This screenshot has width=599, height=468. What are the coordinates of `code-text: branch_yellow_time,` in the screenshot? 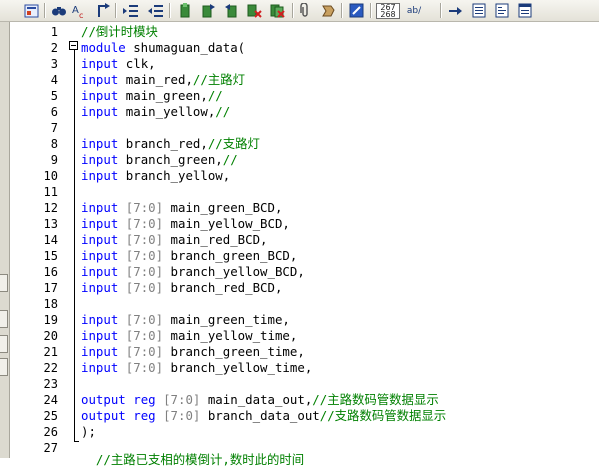 It's located at (238, 367).